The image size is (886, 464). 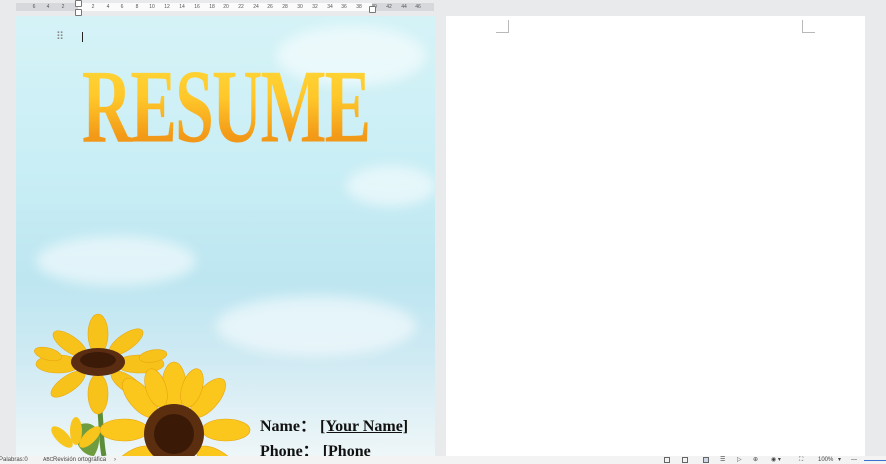 What do you see at coordinates (60, 36) in the screenshot?
I see `drag-handle-icon: ⠿` at bounding box center [60, 36].